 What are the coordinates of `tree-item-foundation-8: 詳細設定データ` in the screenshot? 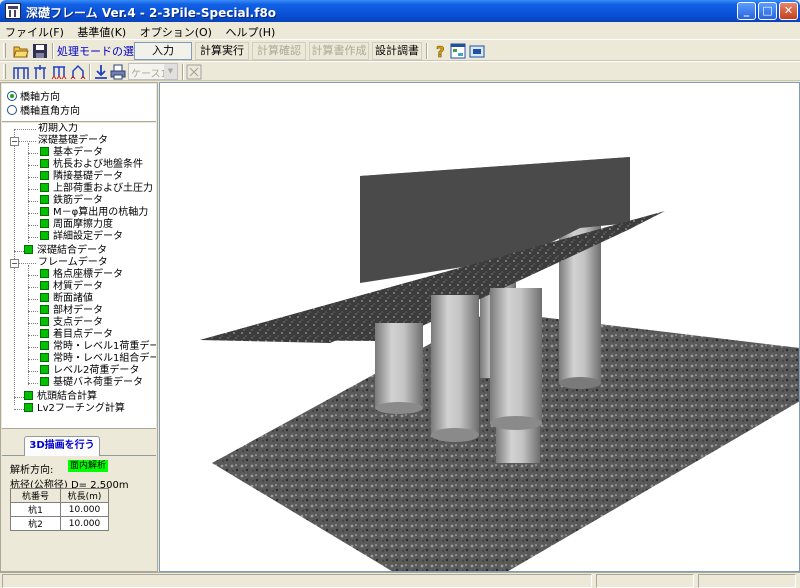 It's located at (81, 237).